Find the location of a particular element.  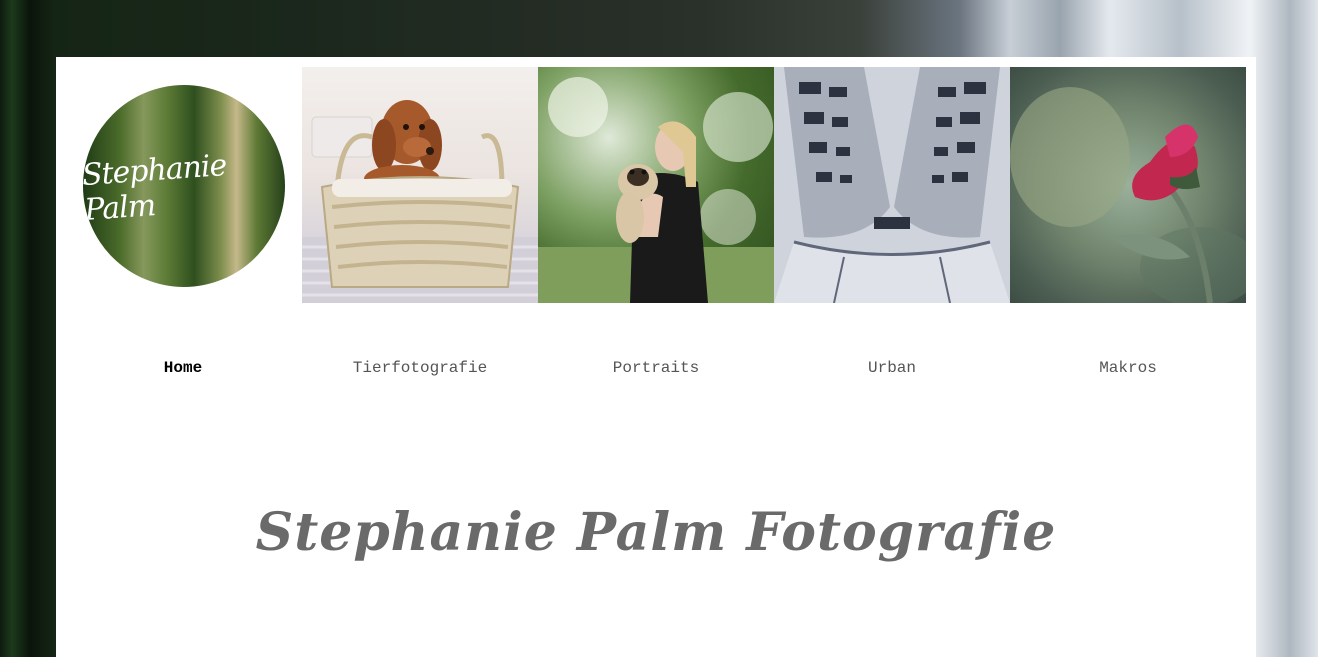

photo-puppy is located at coordinates (420, 185).